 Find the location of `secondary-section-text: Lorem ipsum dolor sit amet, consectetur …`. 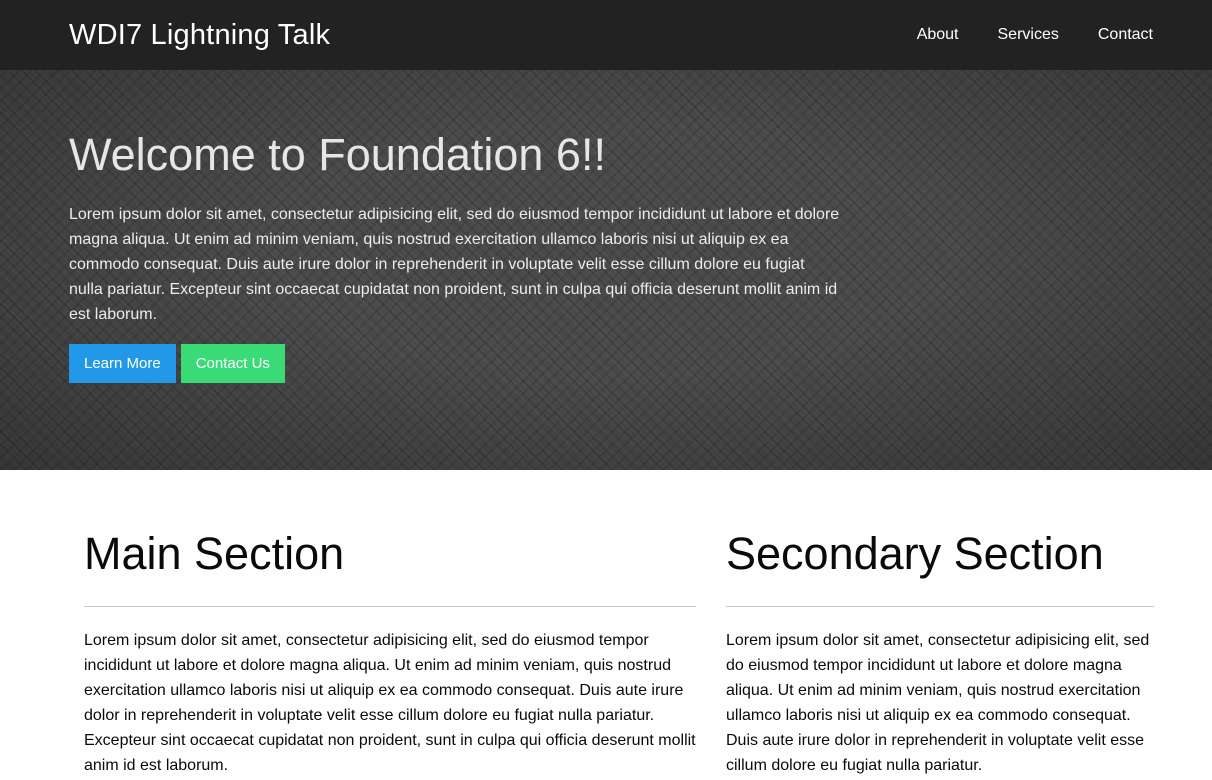

secondary-section-text: Lorem ipsum dolor sit amet, consectetur … is located at coordinates (938, 703).